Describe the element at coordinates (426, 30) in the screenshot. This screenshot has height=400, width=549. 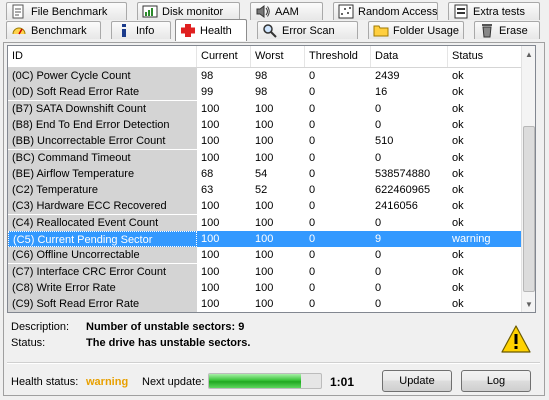
I see `tab-label: Folder Usage` at that location.